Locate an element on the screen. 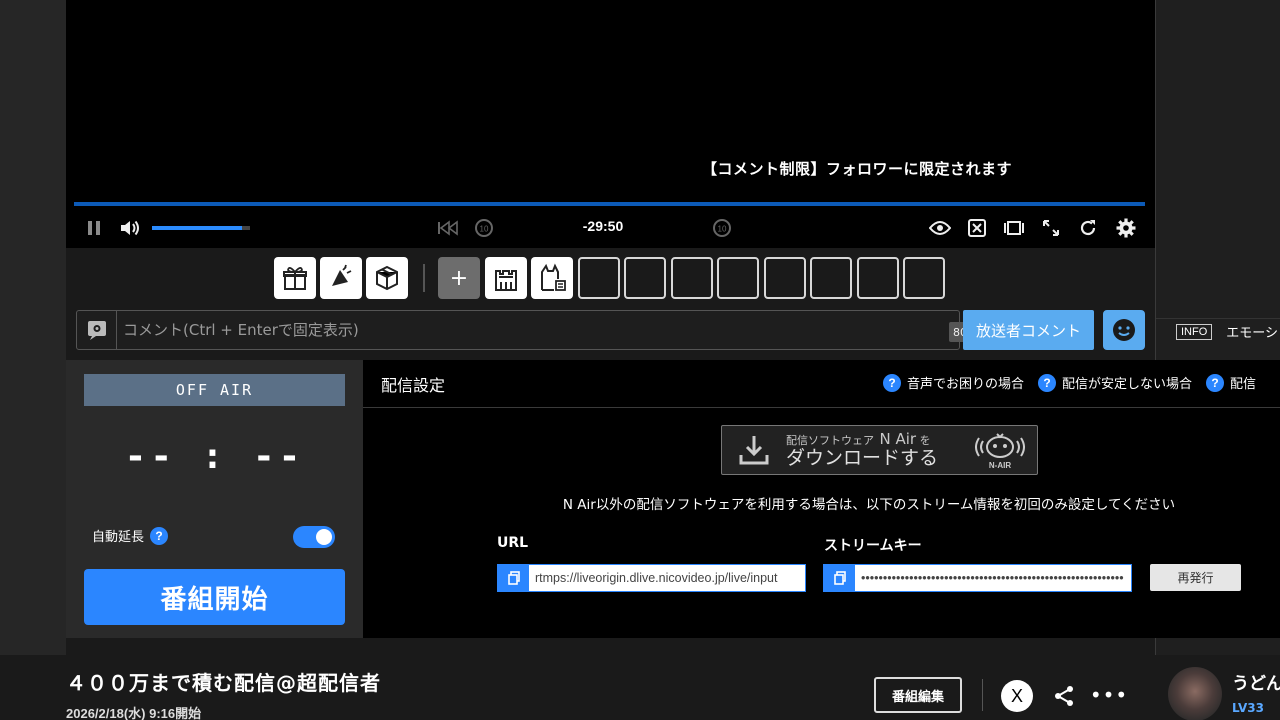 Image resolution: width=1280 pixels, height=720 pixels. broadcaster-comment-button: 放送者コメント is located at coordinates (1028, 330).